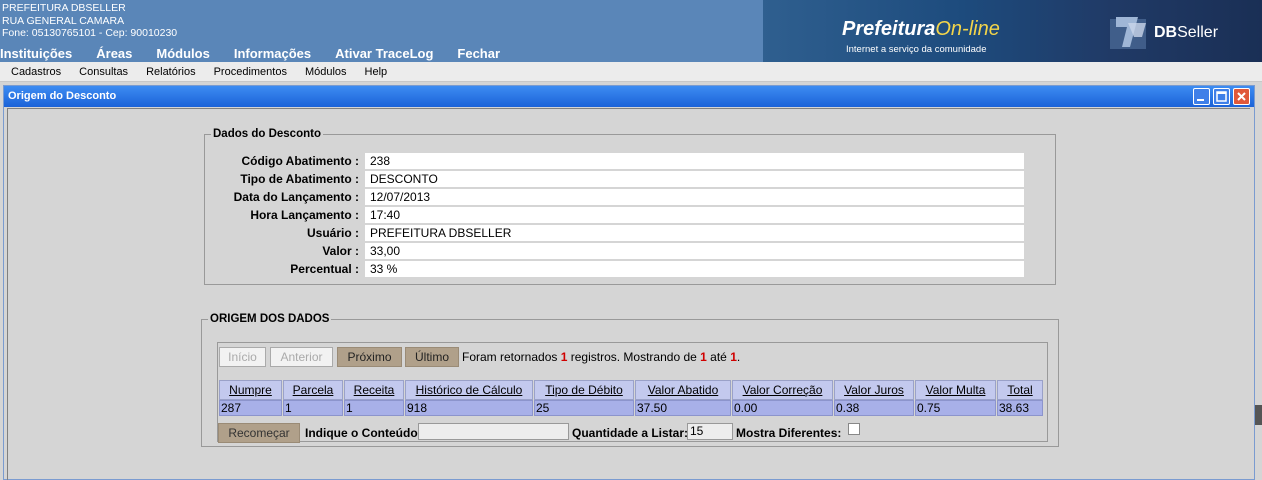 This screenshot has width=1262, height=480. Describe the element at coordinates (469, 408) in the screenshot. I see `cell-historico-calculo: 918` at that location.